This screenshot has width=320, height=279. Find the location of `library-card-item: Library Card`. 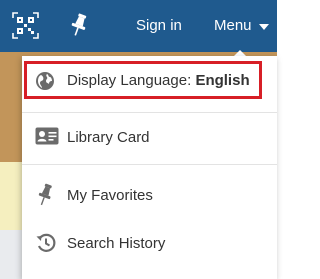

library-card-item: Library Card is located at coordinates (149, 138).